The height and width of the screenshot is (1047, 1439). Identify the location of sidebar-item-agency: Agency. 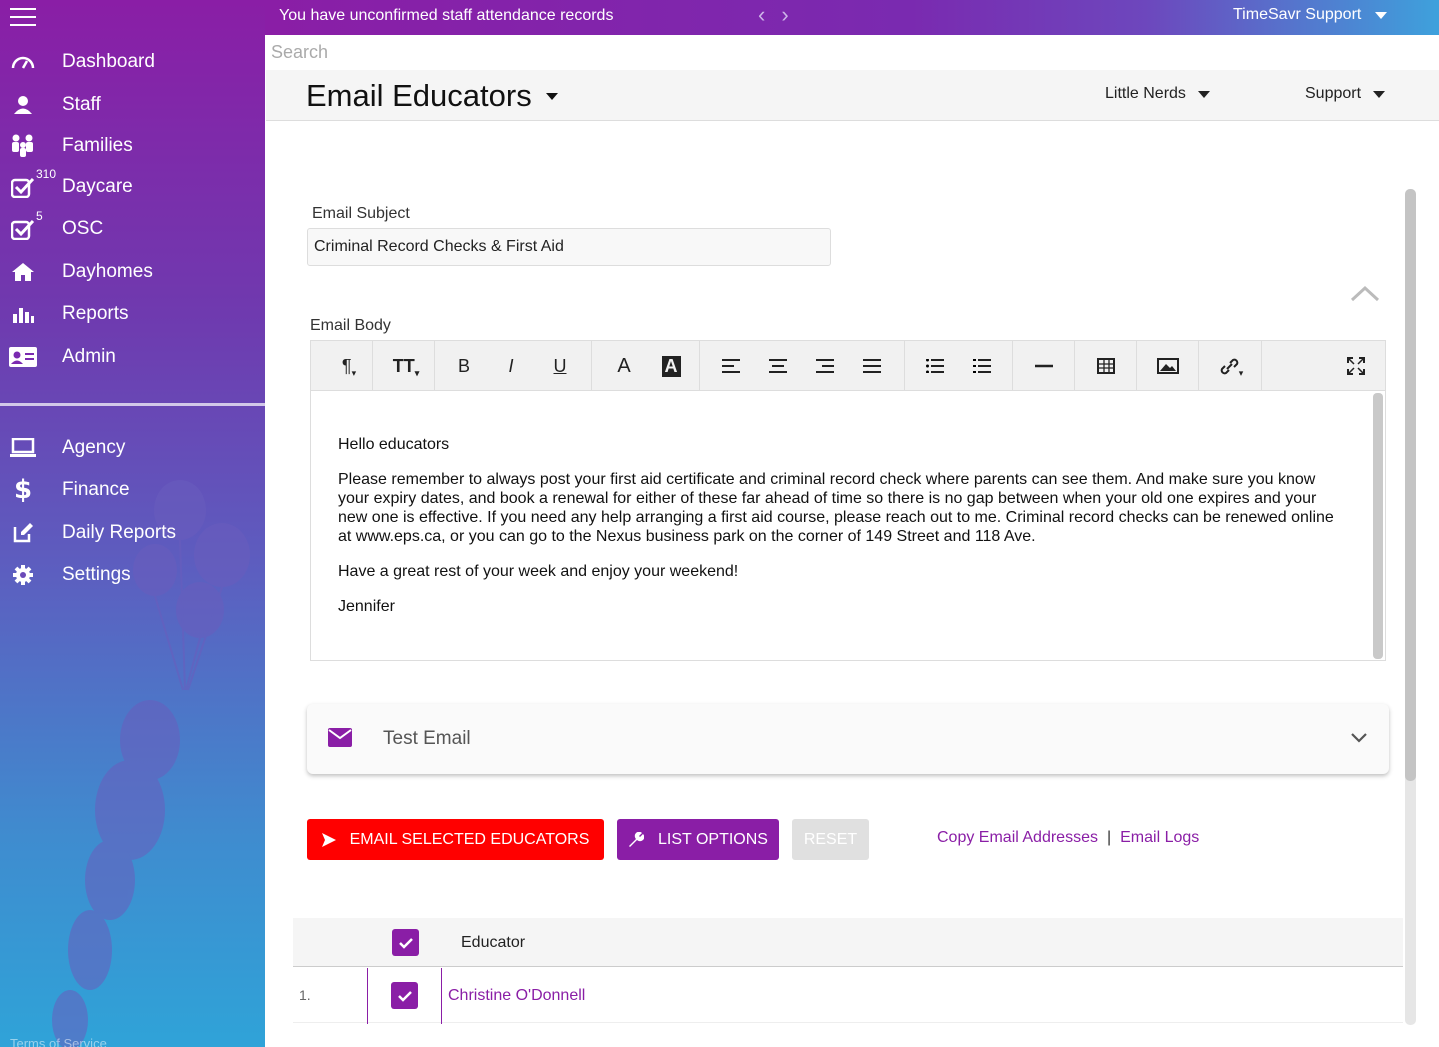
(132, 448).